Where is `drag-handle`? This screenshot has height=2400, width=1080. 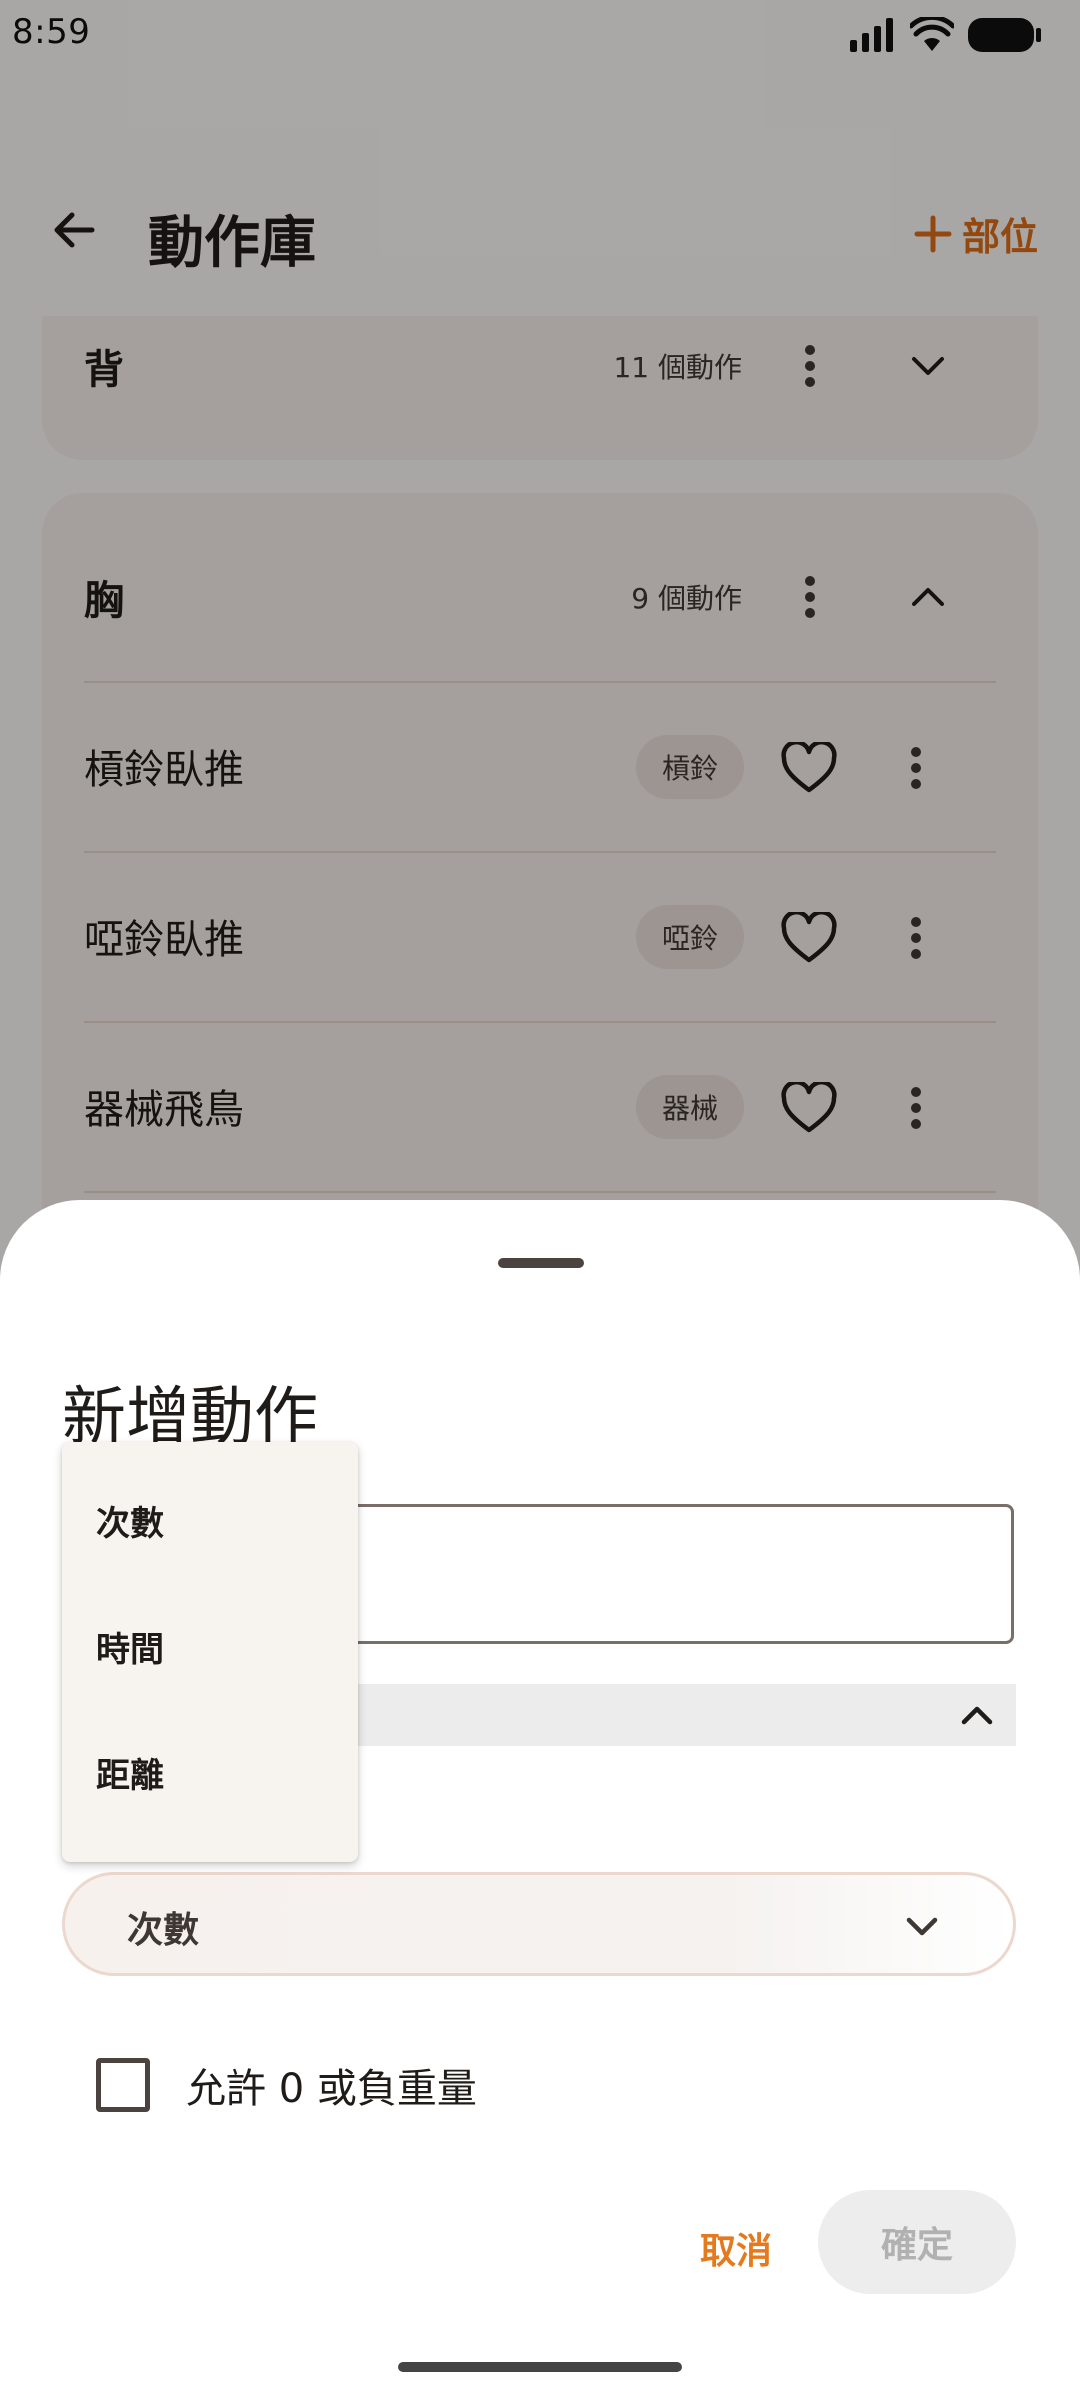
drag-handle is located at coordinates (541, 1263).